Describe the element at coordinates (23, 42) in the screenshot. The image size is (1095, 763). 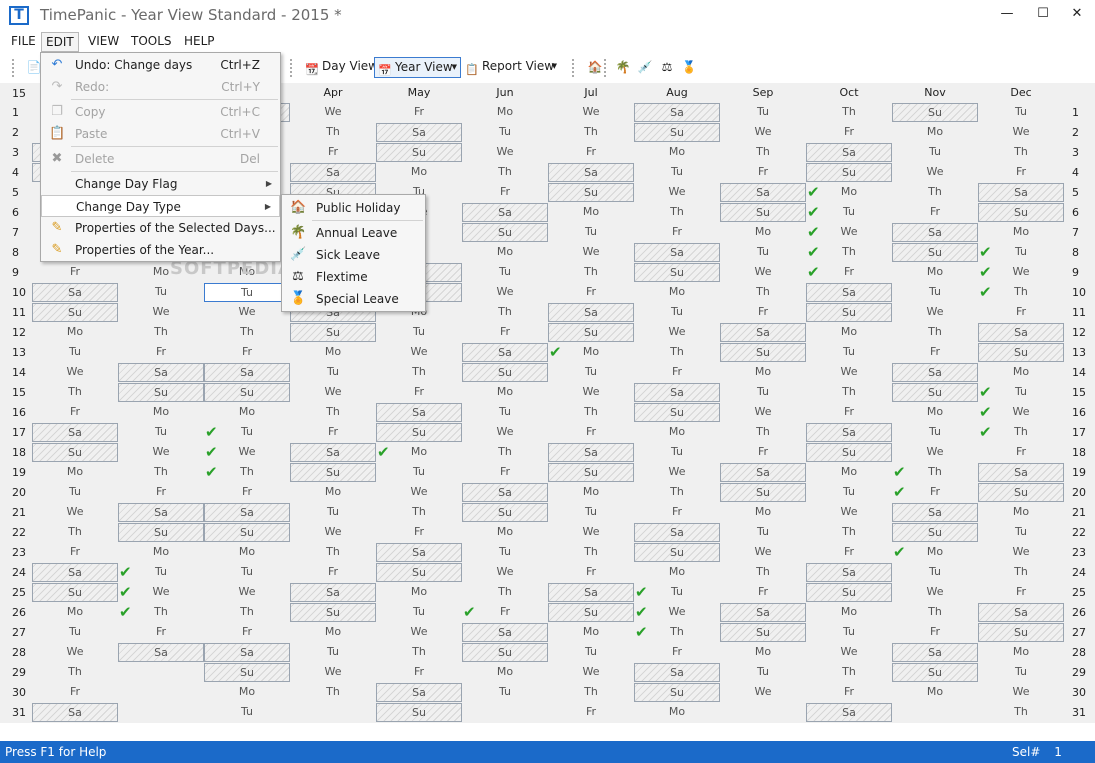
I see `menu-file: FILE` at that location.